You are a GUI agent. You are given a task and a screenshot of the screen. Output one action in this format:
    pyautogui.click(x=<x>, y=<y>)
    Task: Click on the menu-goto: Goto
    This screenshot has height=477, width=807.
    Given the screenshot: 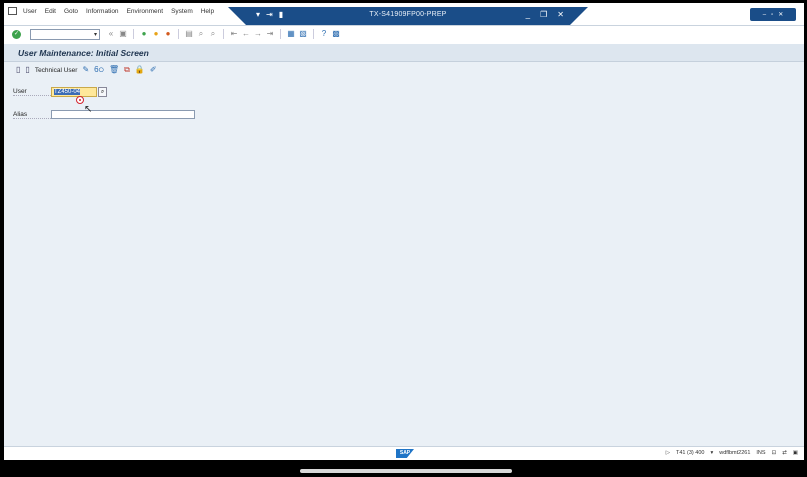 What is the action you would take?
    pyautogui.click(x=71, y=11)
    